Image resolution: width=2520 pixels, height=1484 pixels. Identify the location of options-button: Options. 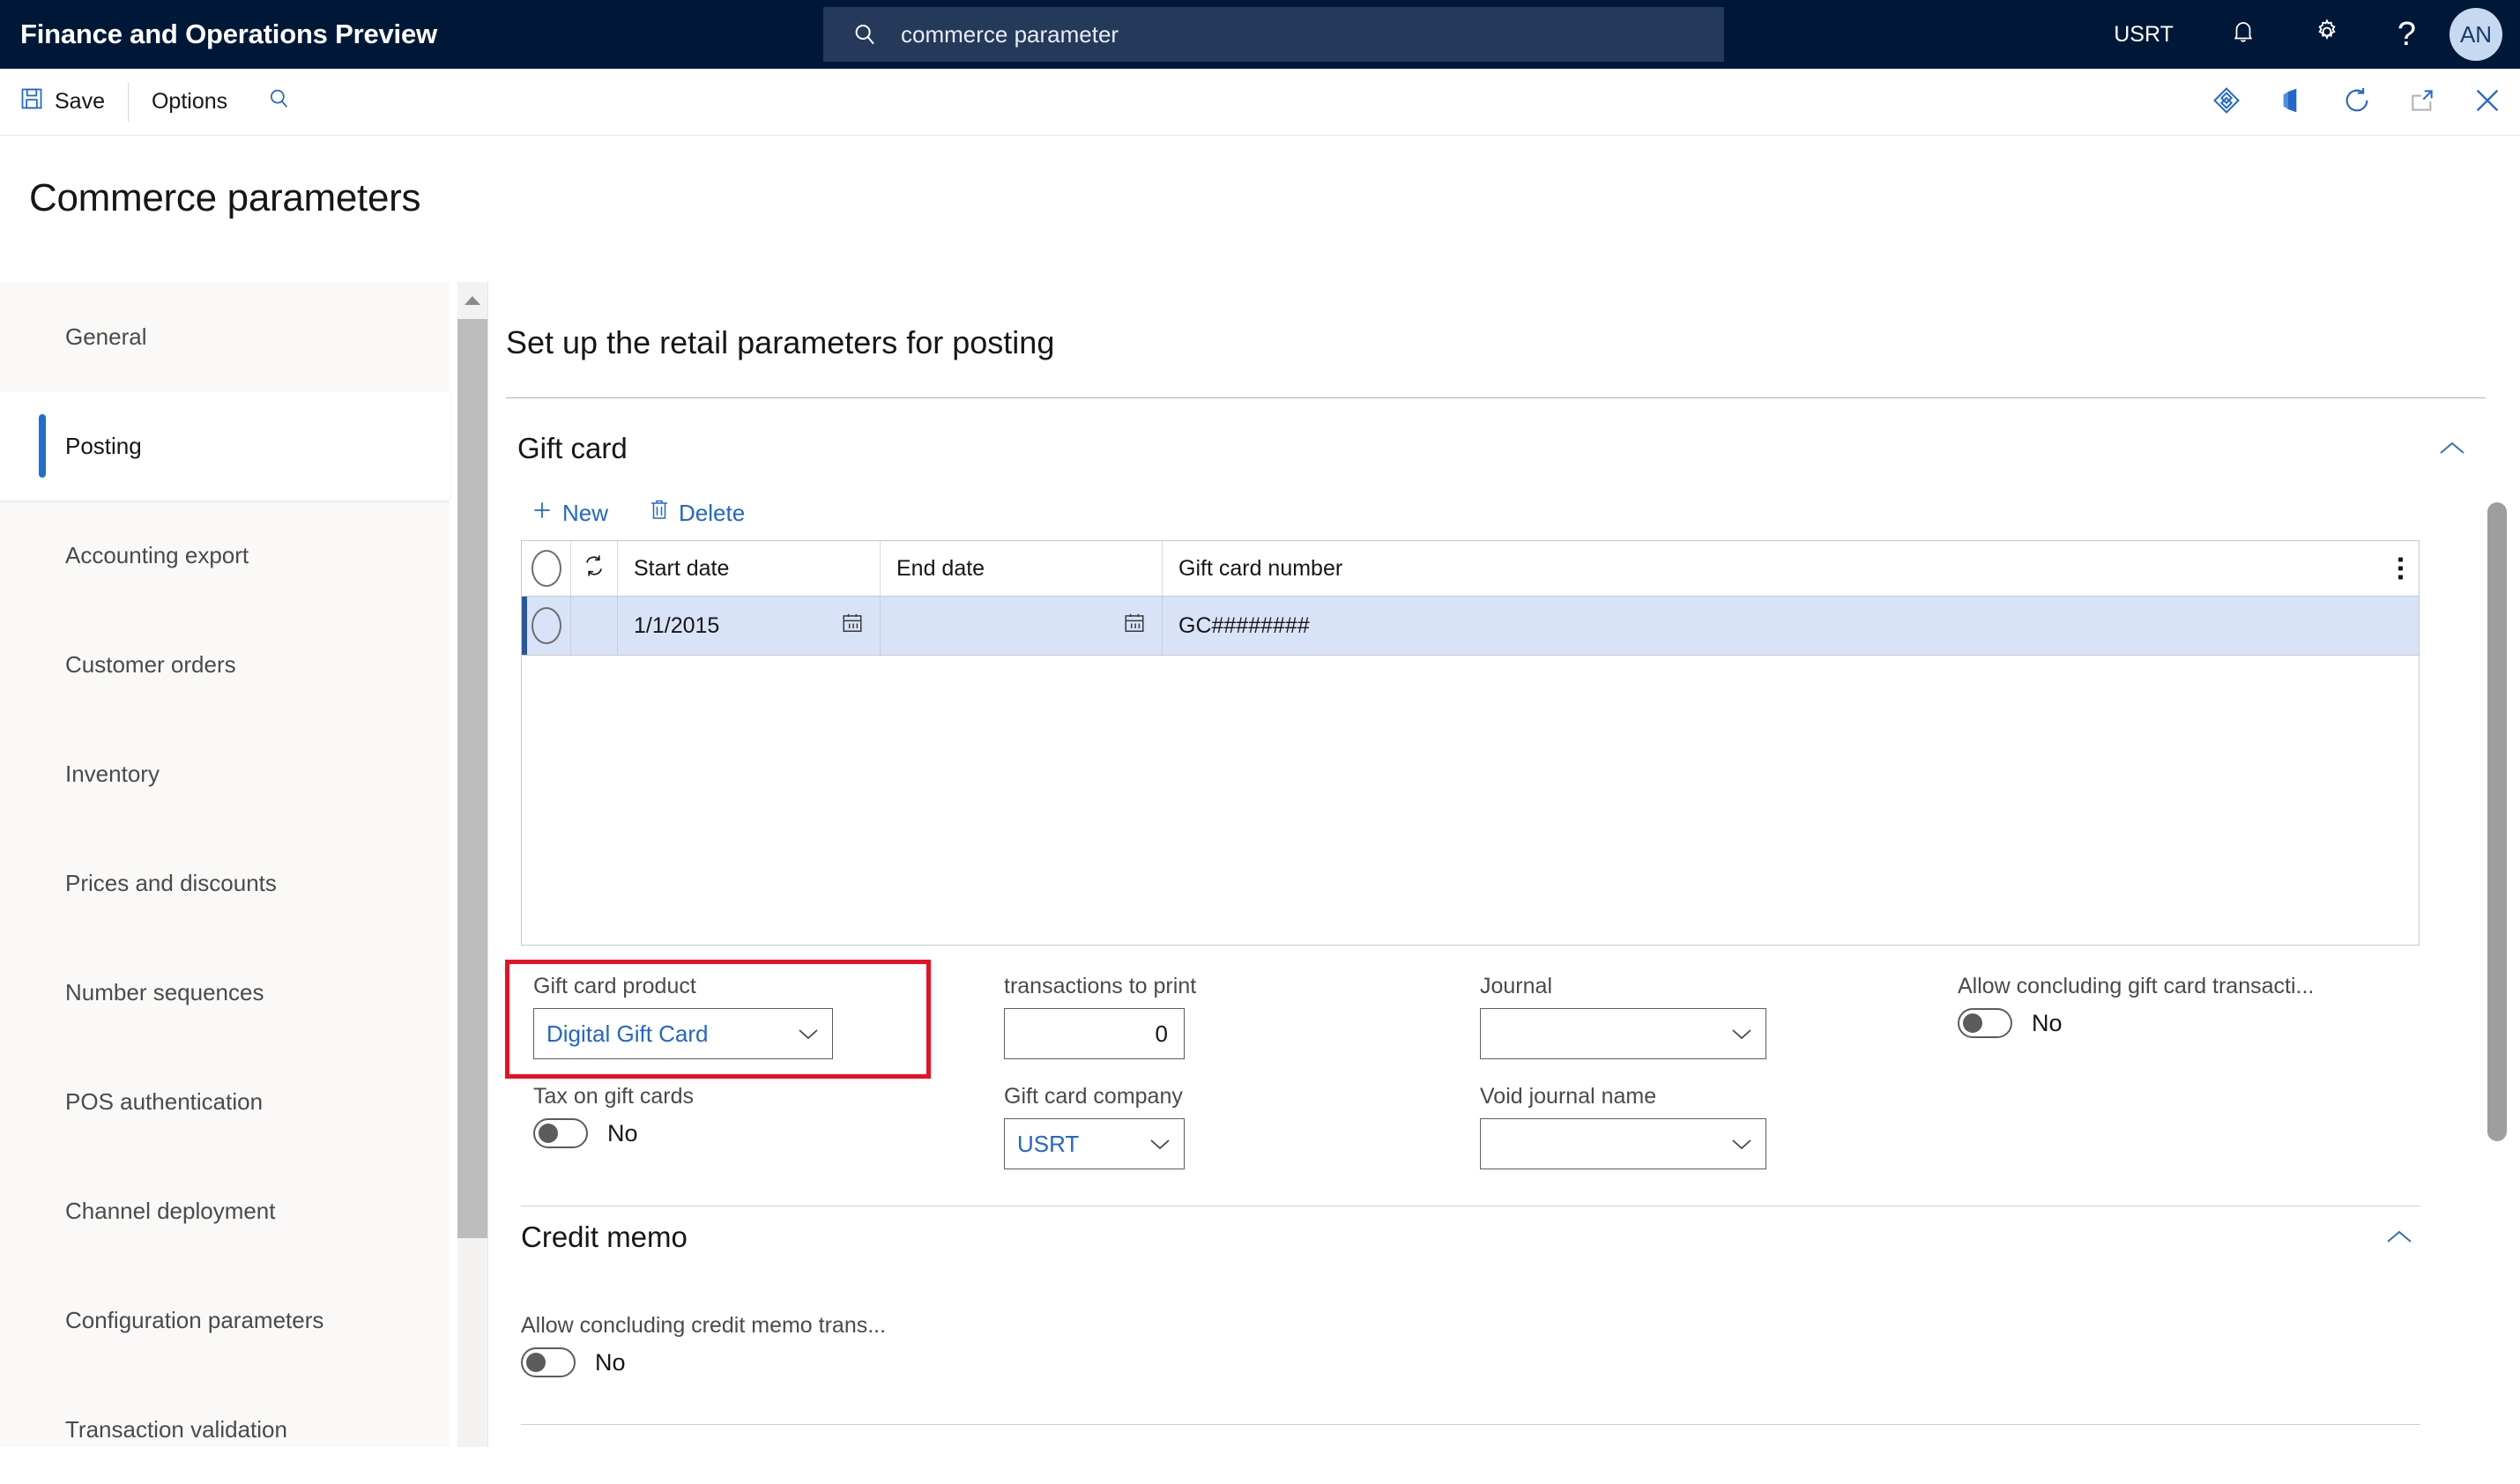
(189, 102).